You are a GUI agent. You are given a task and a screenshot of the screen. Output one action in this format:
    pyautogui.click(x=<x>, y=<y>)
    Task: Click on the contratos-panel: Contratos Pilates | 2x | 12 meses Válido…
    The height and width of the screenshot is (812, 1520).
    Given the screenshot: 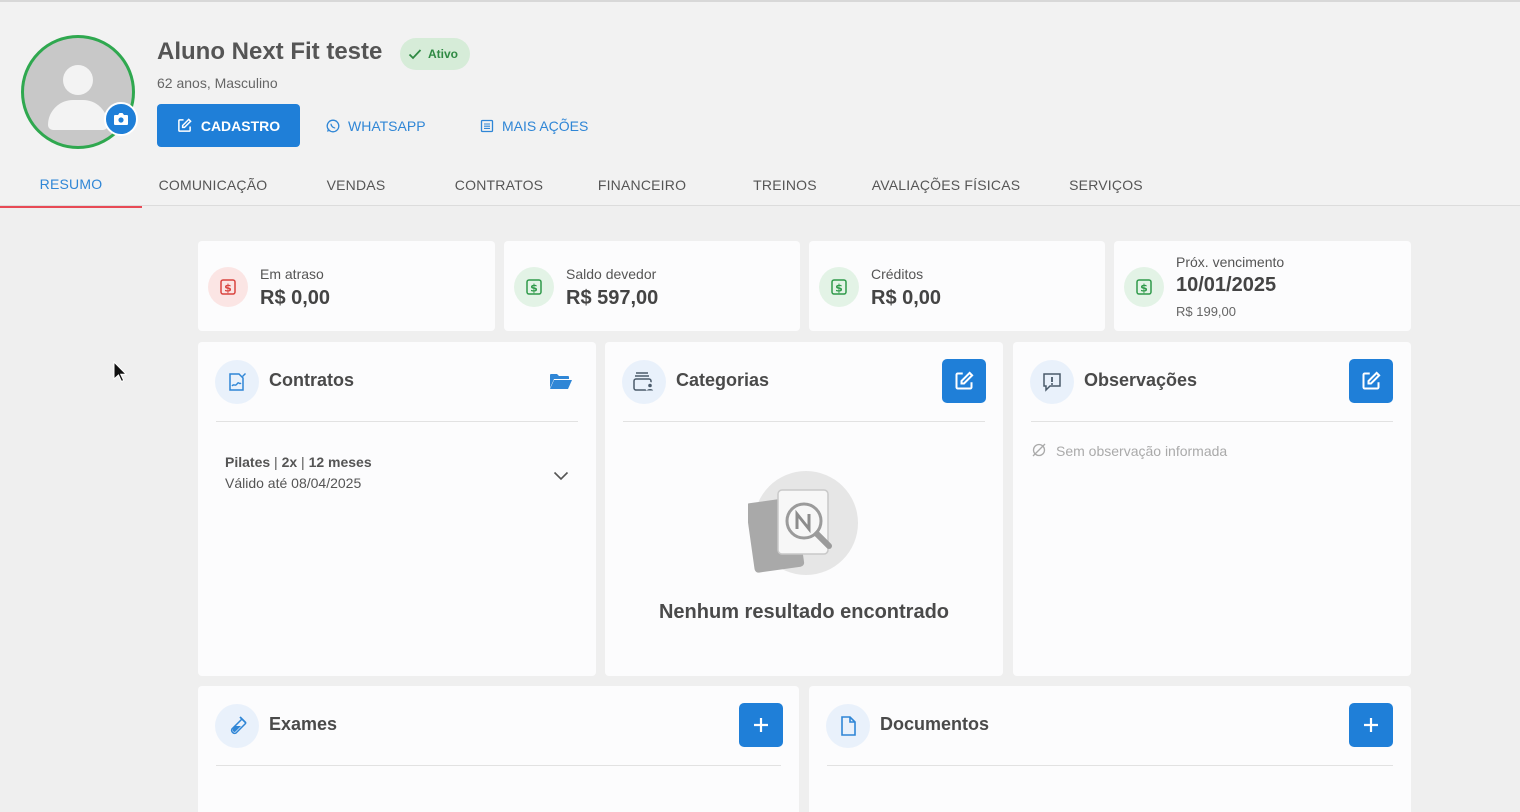 What is the action you would take?
    pyautogui.click(x=397, y=509)
    